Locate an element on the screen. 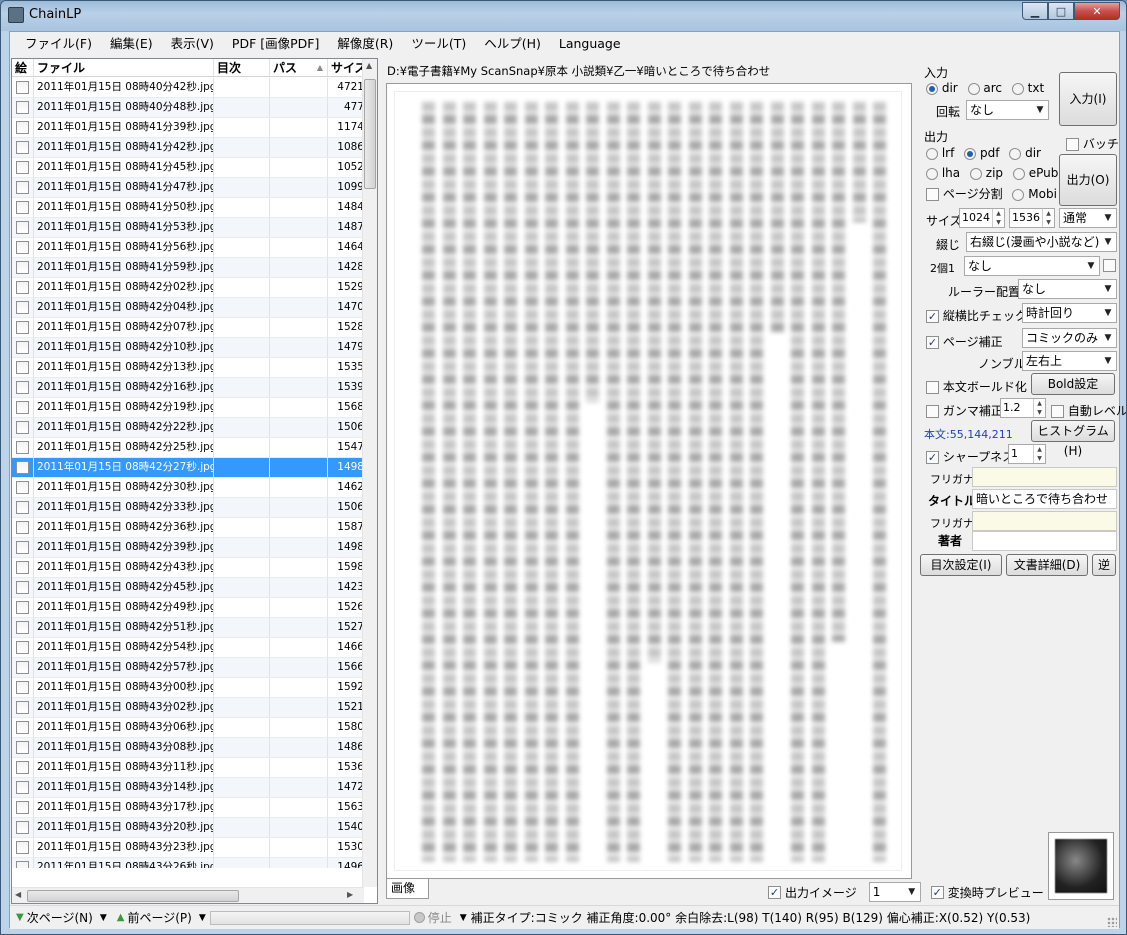 The width and height of the screenshot is (1127, 935). sharpness-spinner: 1 ▲ ▼ is located at coordinates (1027, 454).